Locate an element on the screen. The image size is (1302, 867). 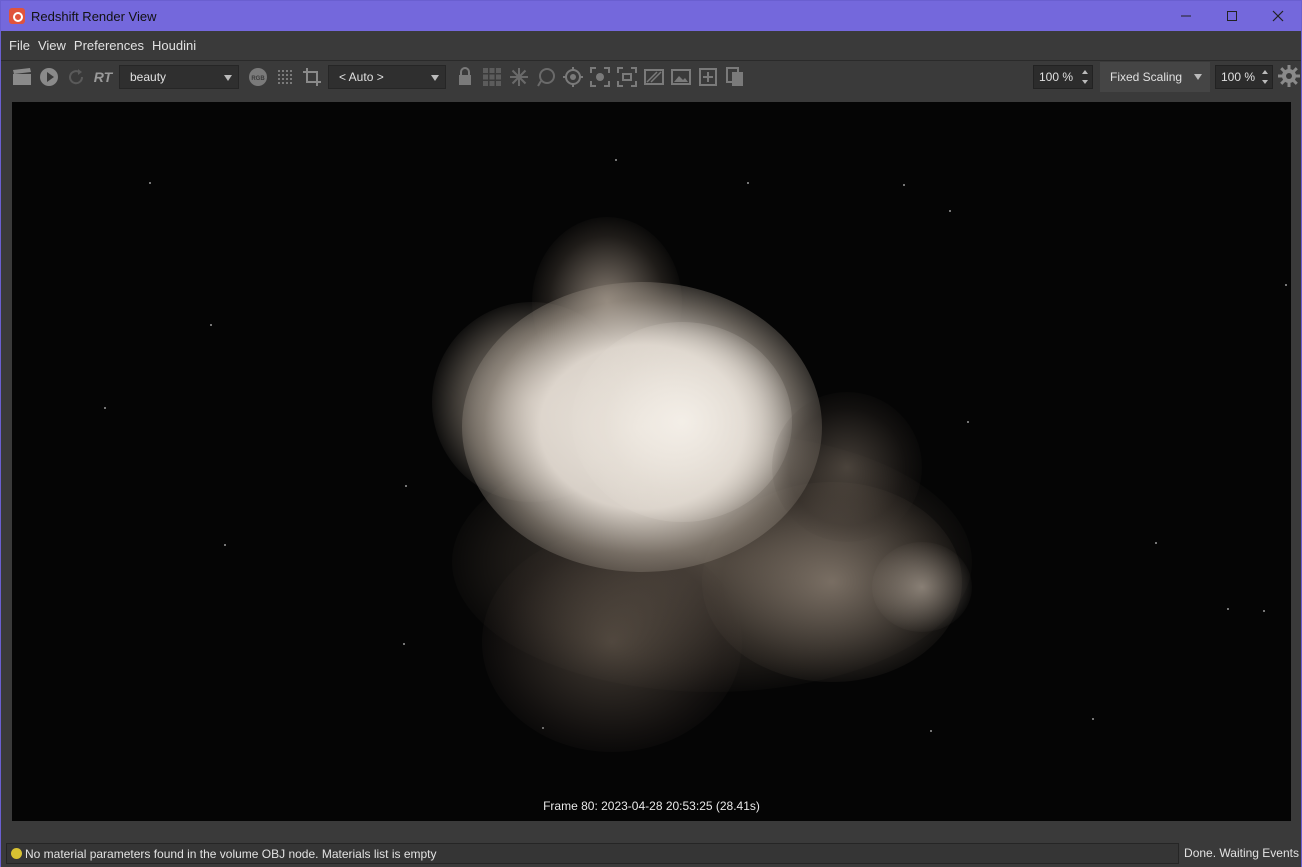
bucket-grid-icon is located at coordinates (492, 77).